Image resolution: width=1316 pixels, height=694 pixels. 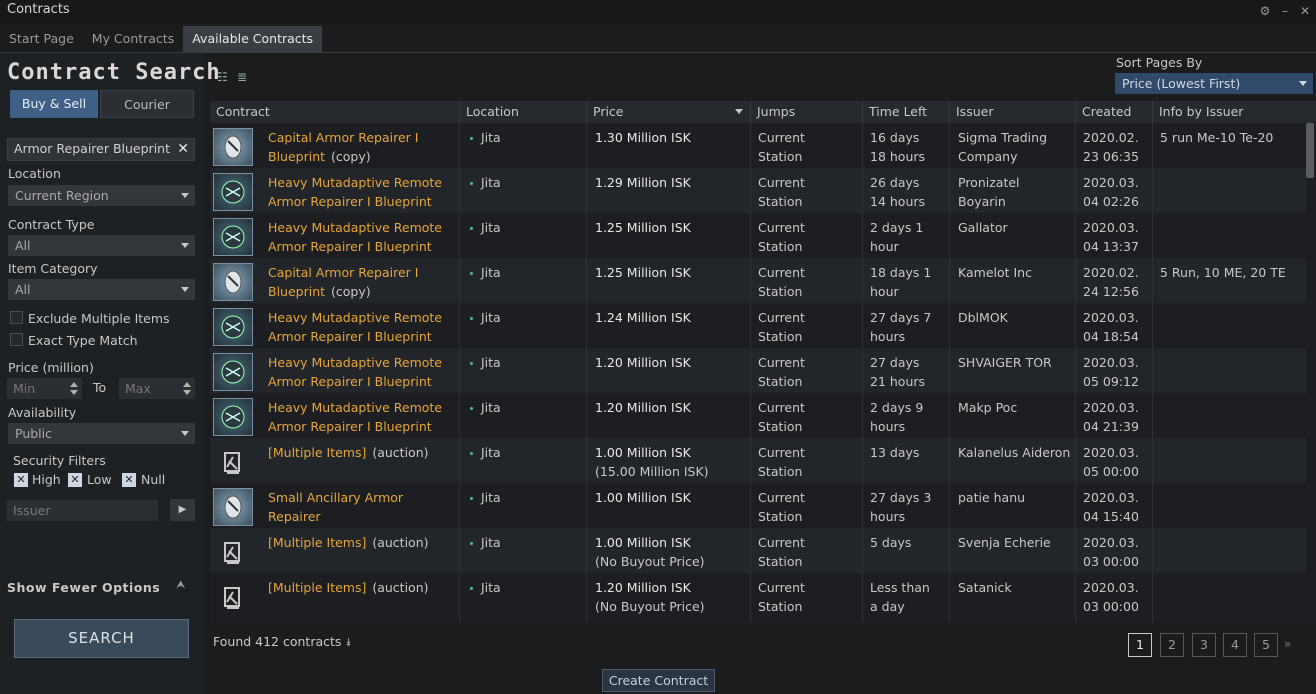 What do you see at coordinates (1287, 644) in the screenshot?
I see `next-page-icon: »` at bounding box center [1287, 644].